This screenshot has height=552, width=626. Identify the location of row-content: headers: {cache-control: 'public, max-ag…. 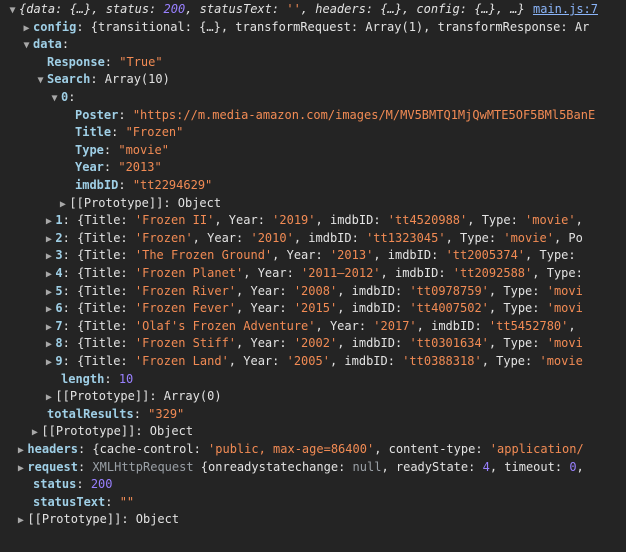
(305, 449).